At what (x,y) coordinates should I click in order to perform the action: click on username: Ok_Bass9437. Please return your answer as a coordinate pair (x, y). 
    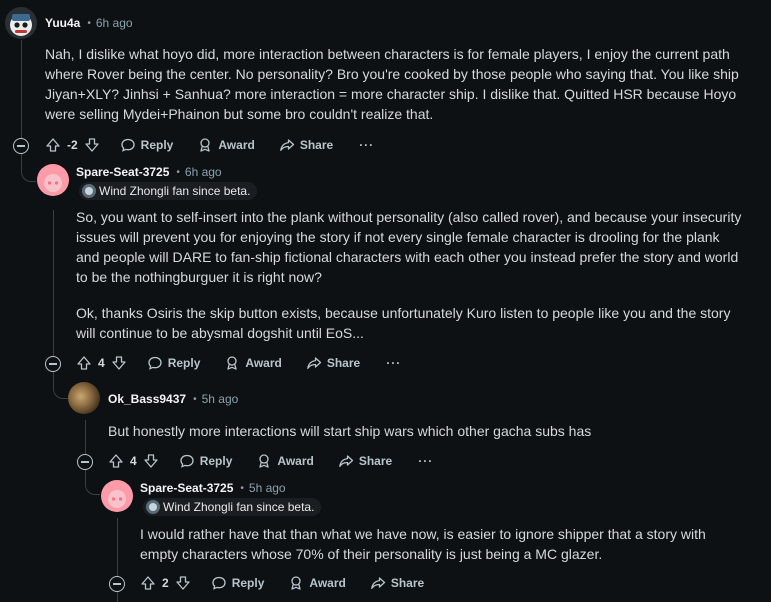
    Looking at the image, I should click on (147, 399).